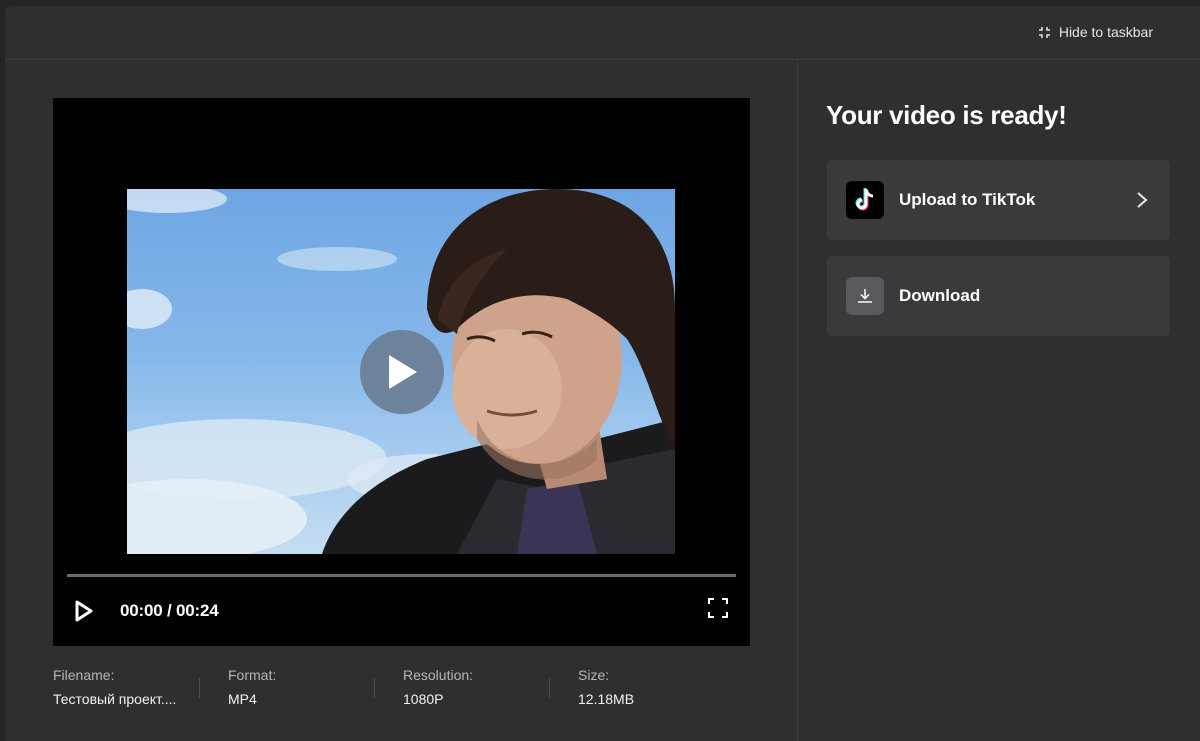 This screenshot has width=1200, height=741. What do you see at coordinates (1142, 200) in the screenshot?
I see `chevron-right-icon` at bounding box center [1142, 200].